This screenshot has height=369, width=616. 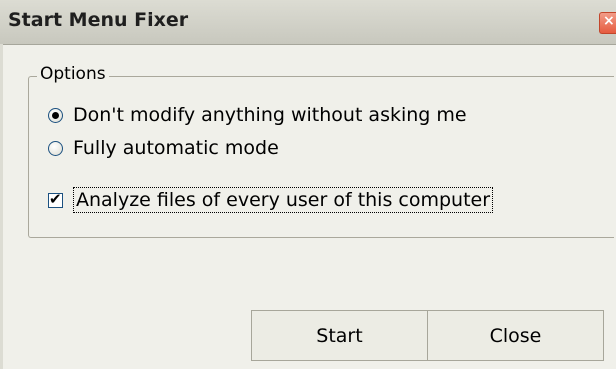 What do you see at coordinates (339, 335) in the screenshot?
I see `start-button: Start` at bounding box center [339, 335].